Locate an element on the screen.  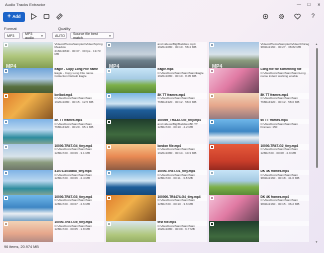
scroll-down-icon: ▼ is located at coordinates (316, 242).